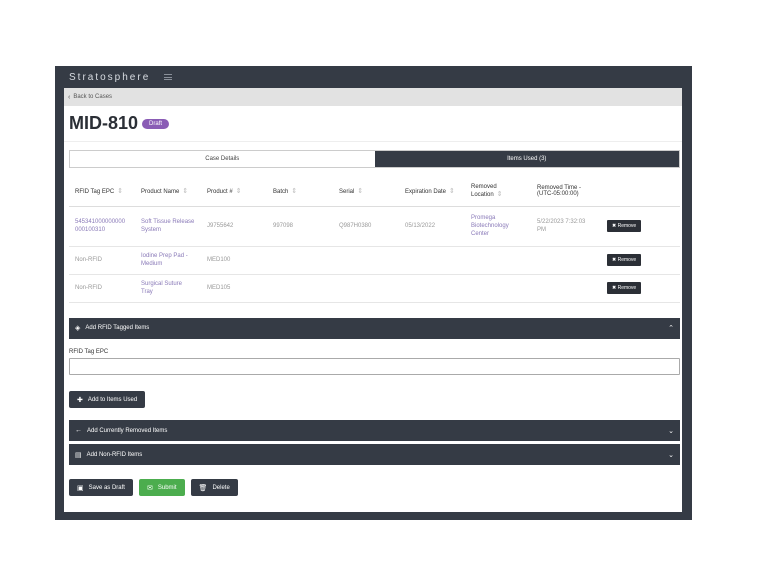 The image size is (771, 578). I want to click on submit-button: ✉ Submit, so click(161, 487).